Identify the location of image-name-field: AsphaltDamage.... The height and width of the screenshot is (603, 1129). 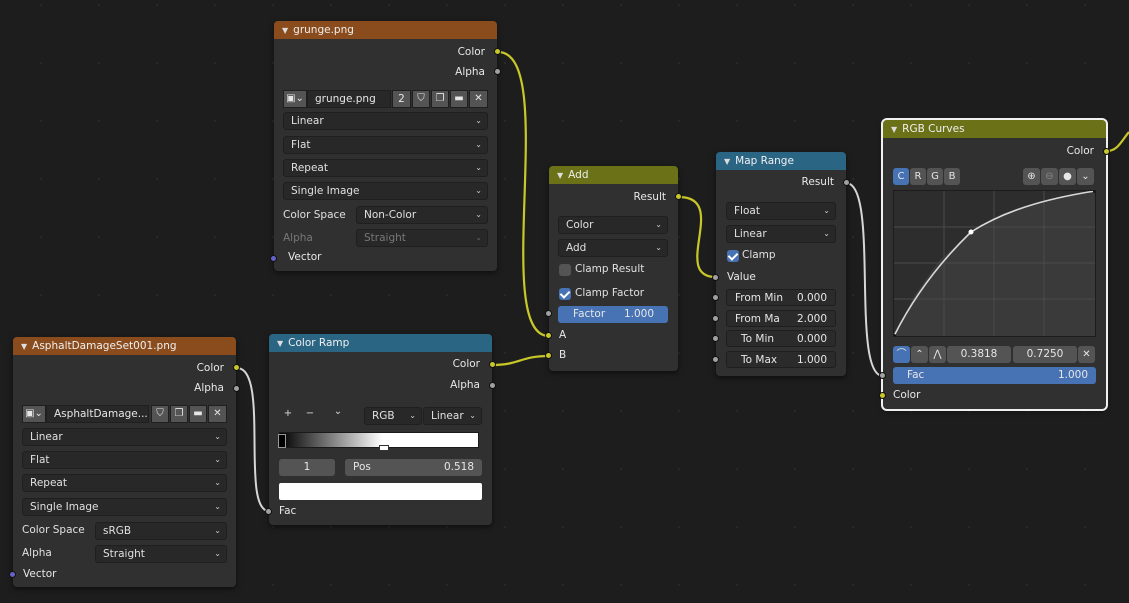
(97, 414).